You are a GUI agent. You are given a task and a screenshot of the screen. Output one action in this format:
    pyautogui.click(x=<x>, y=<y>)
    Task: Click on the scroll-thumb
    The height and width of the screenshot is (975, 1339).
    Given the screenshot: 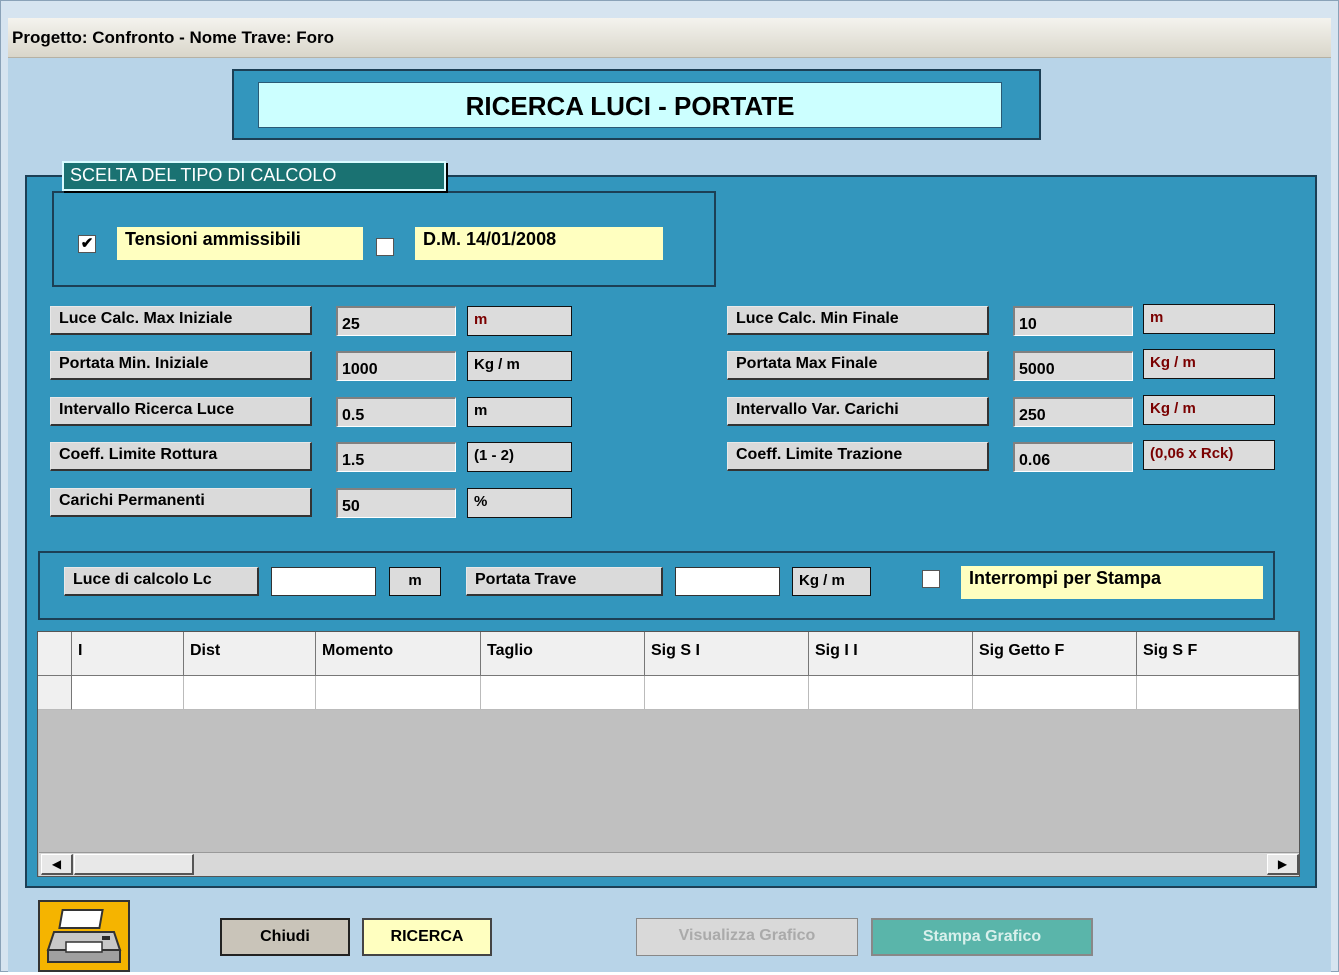 What is the action you would take?
    pyautogui.click(x=134, y=864)
    